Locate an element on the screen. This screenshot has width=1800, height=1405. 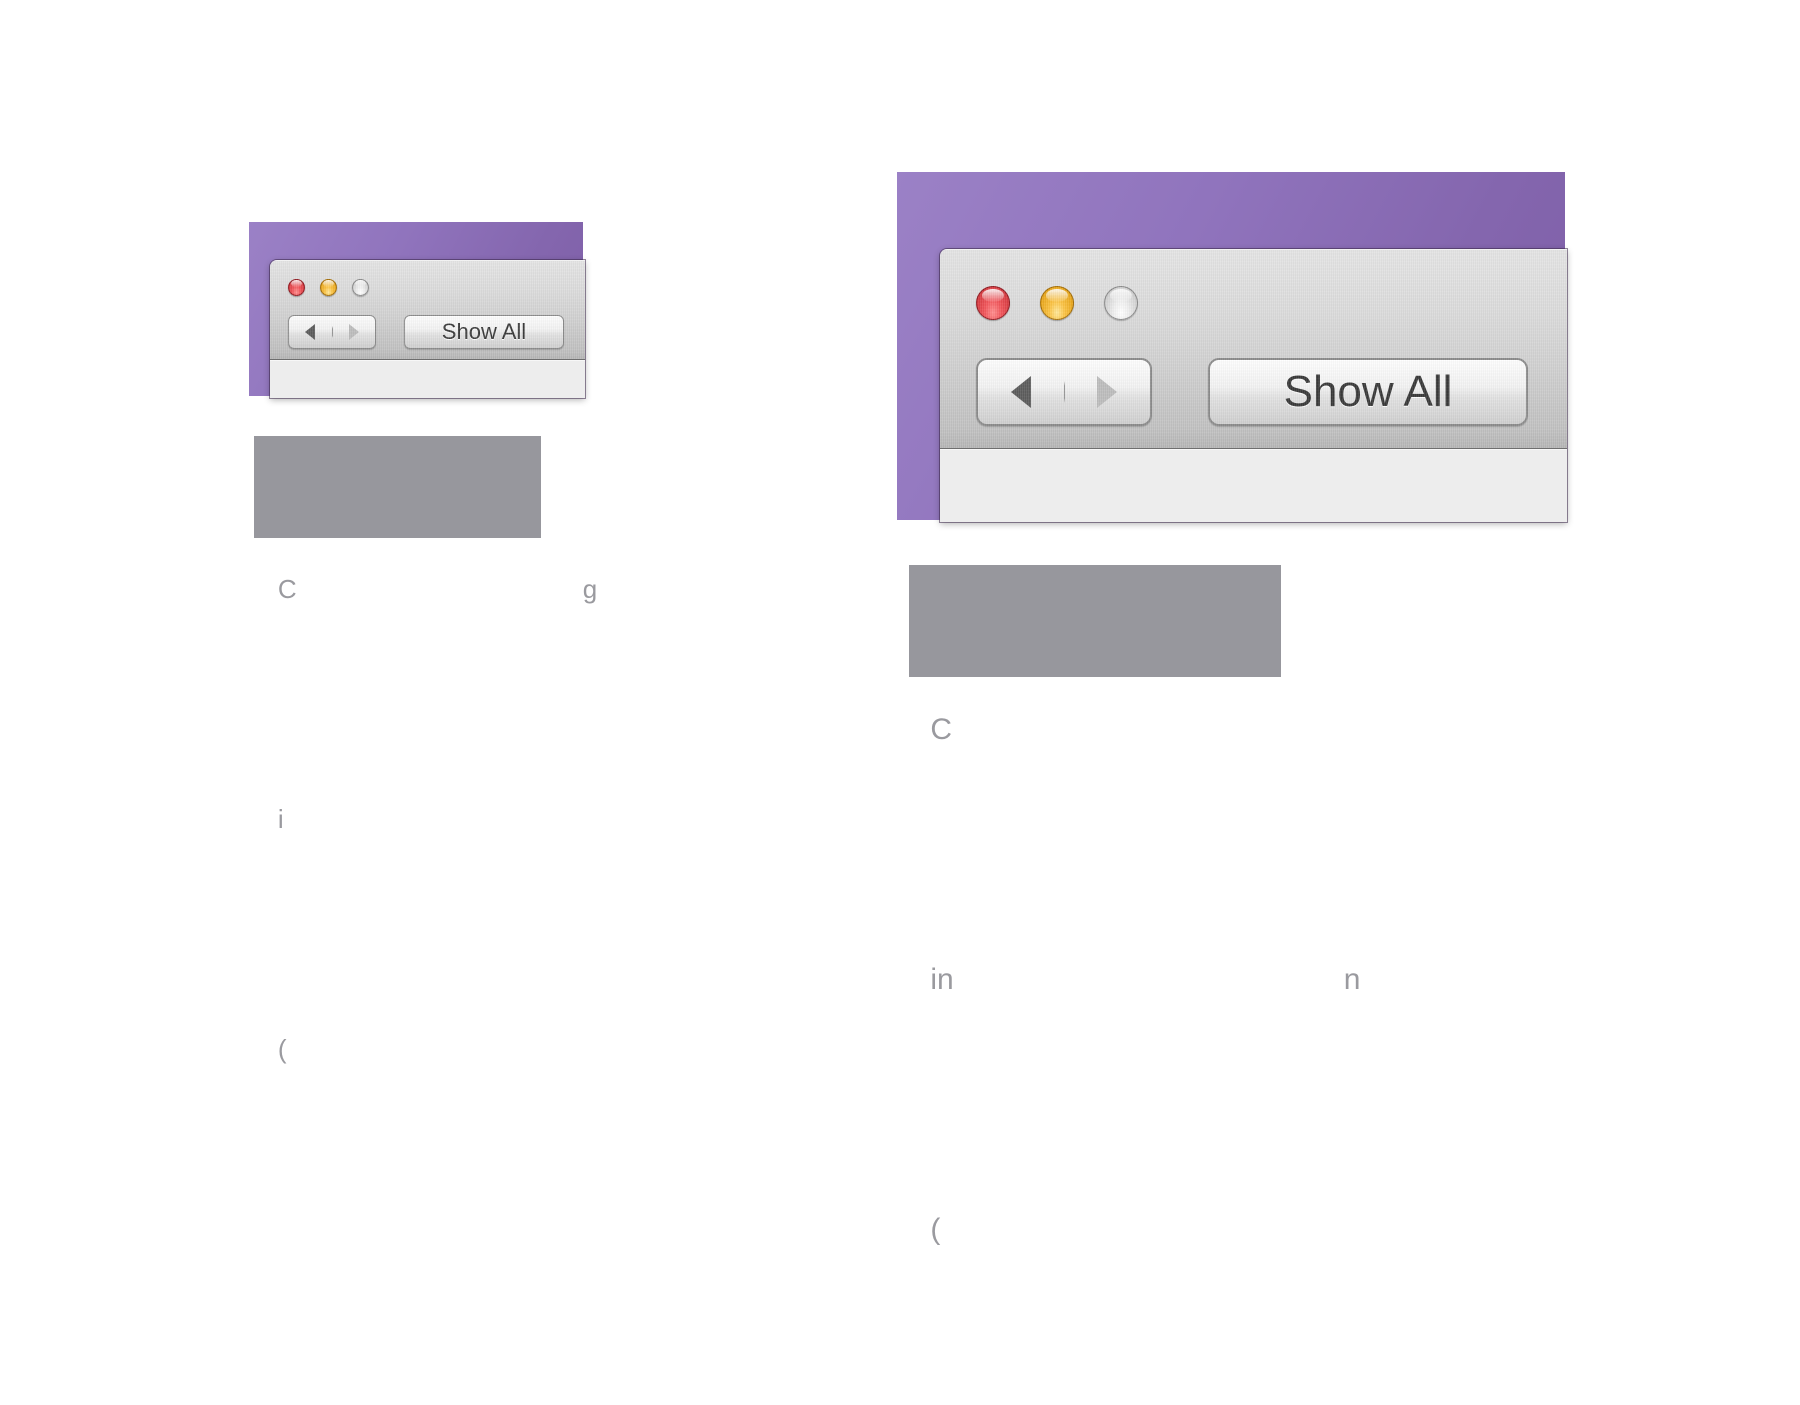
app-window-small: Show All is located at coordinates (427, 329).